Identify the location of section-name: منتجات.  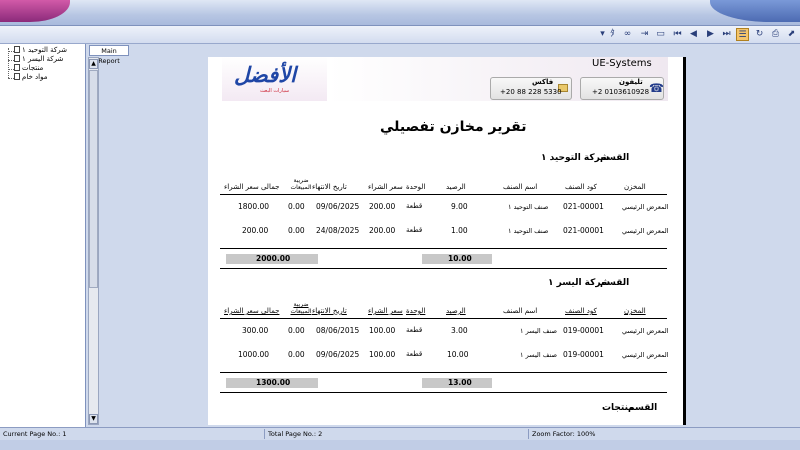
(618, 408).